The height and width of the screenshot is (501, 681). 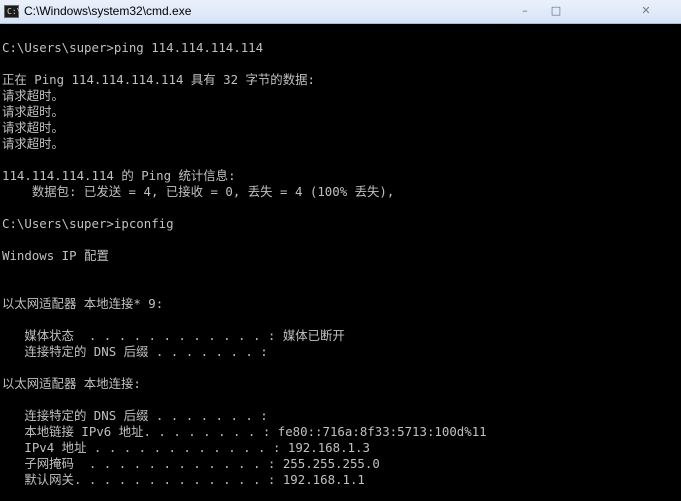 I want to click on console-line: 媒体状态 . . . . . . . . . . . . : 媒体已断开, so click(x=173, y=335).